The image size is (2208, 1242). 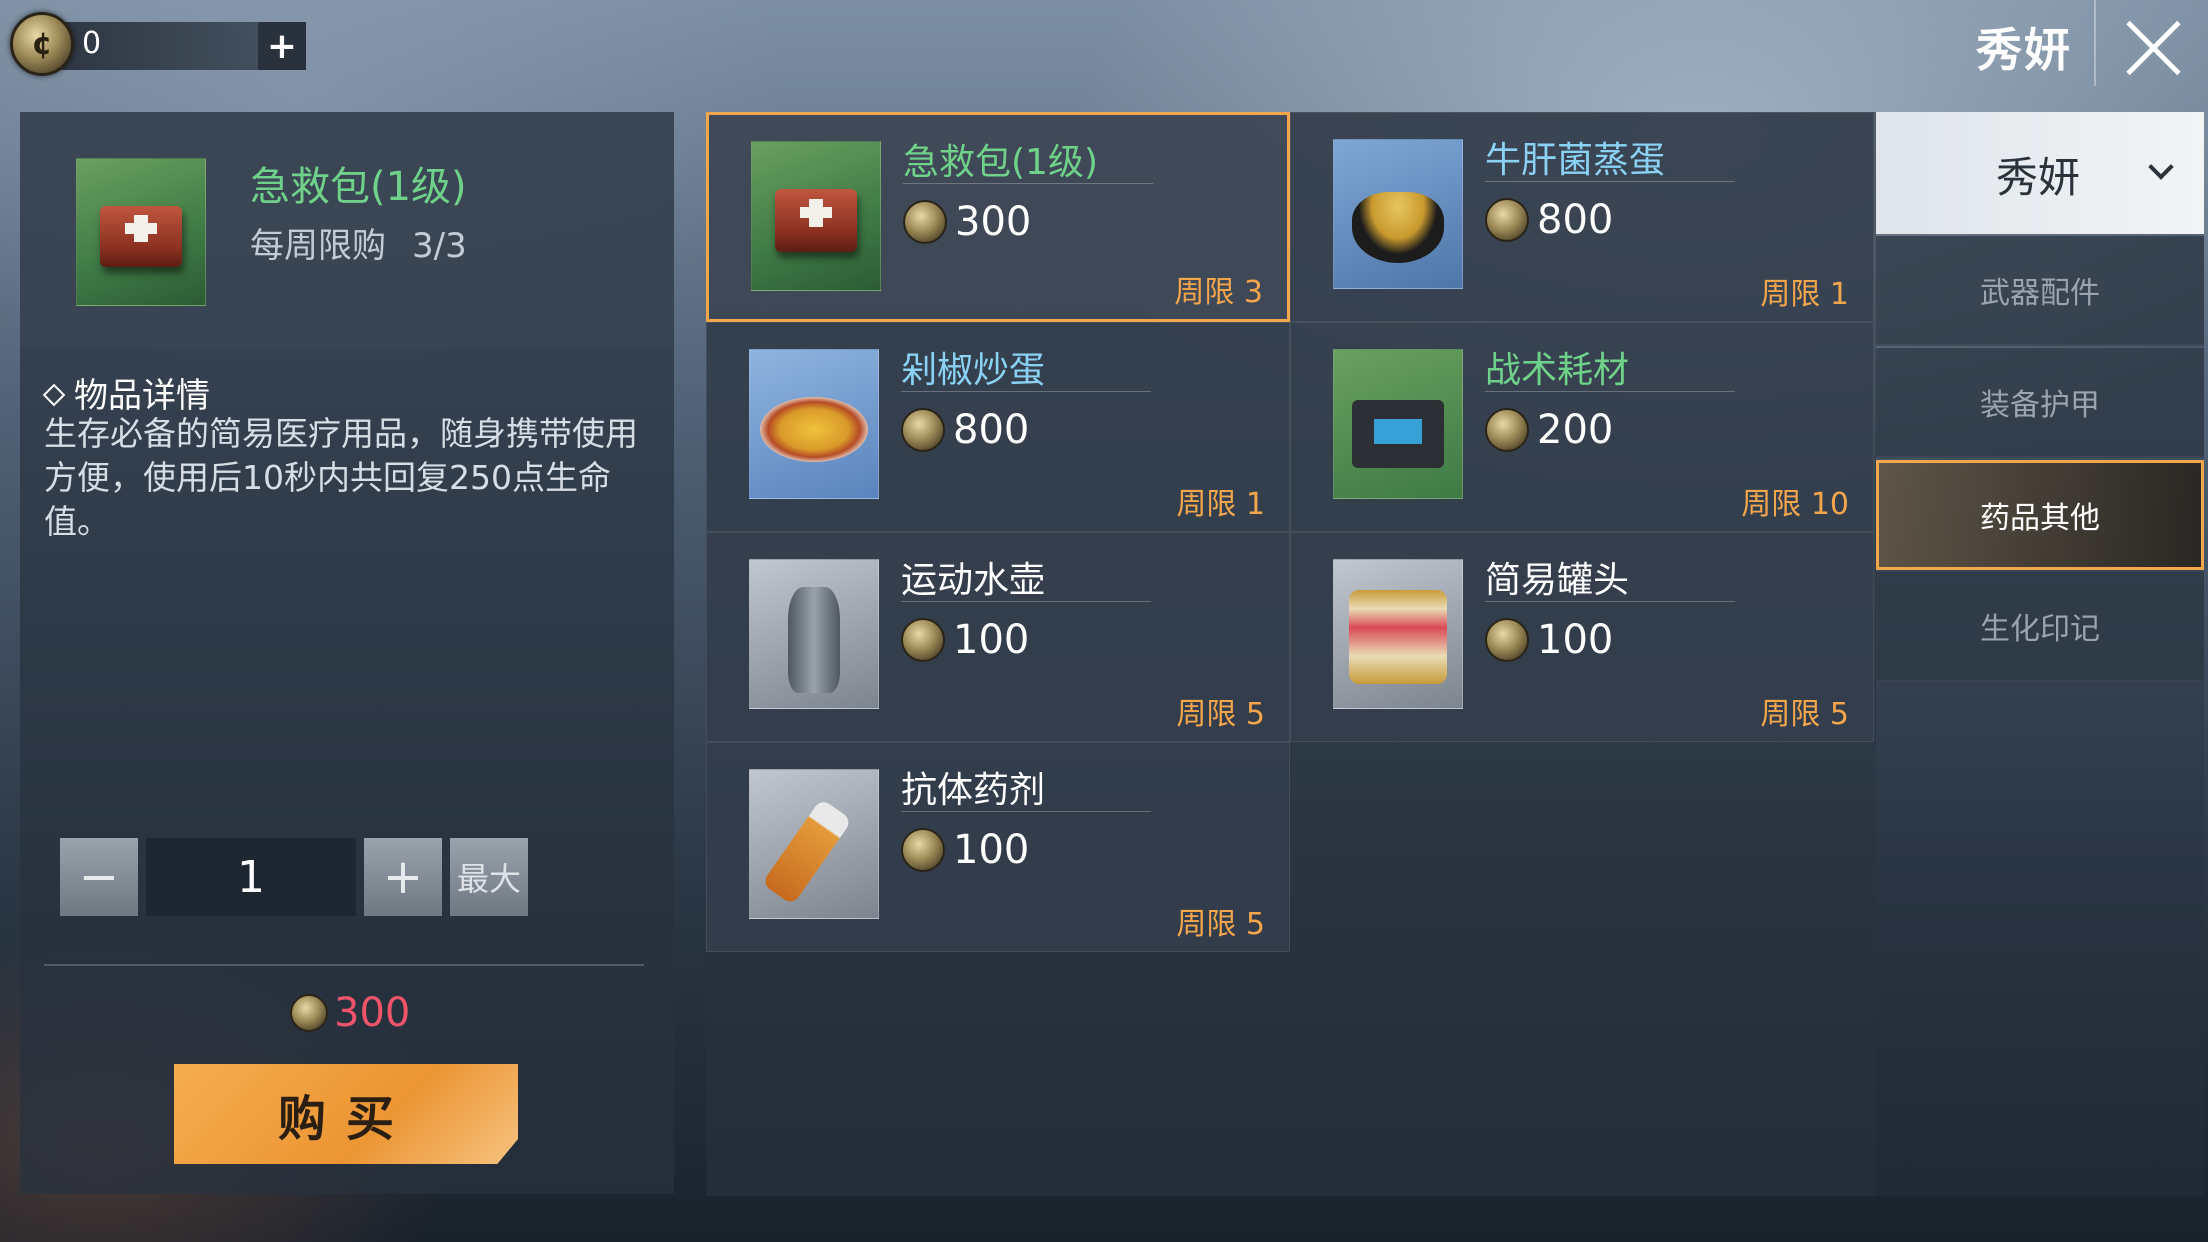 I want to click on item-card: 剁椒炒蛋 800 周限 1, so click(x=998, y=427).